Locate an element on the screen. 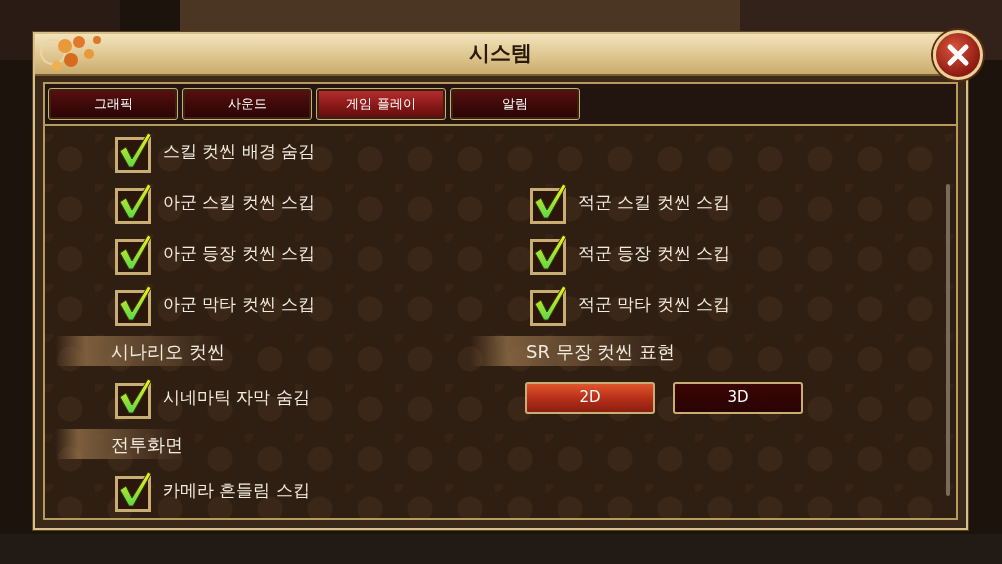  checkbox-label: 적군 막타 컷씬 스킵 is located at coordinates (654, 304).